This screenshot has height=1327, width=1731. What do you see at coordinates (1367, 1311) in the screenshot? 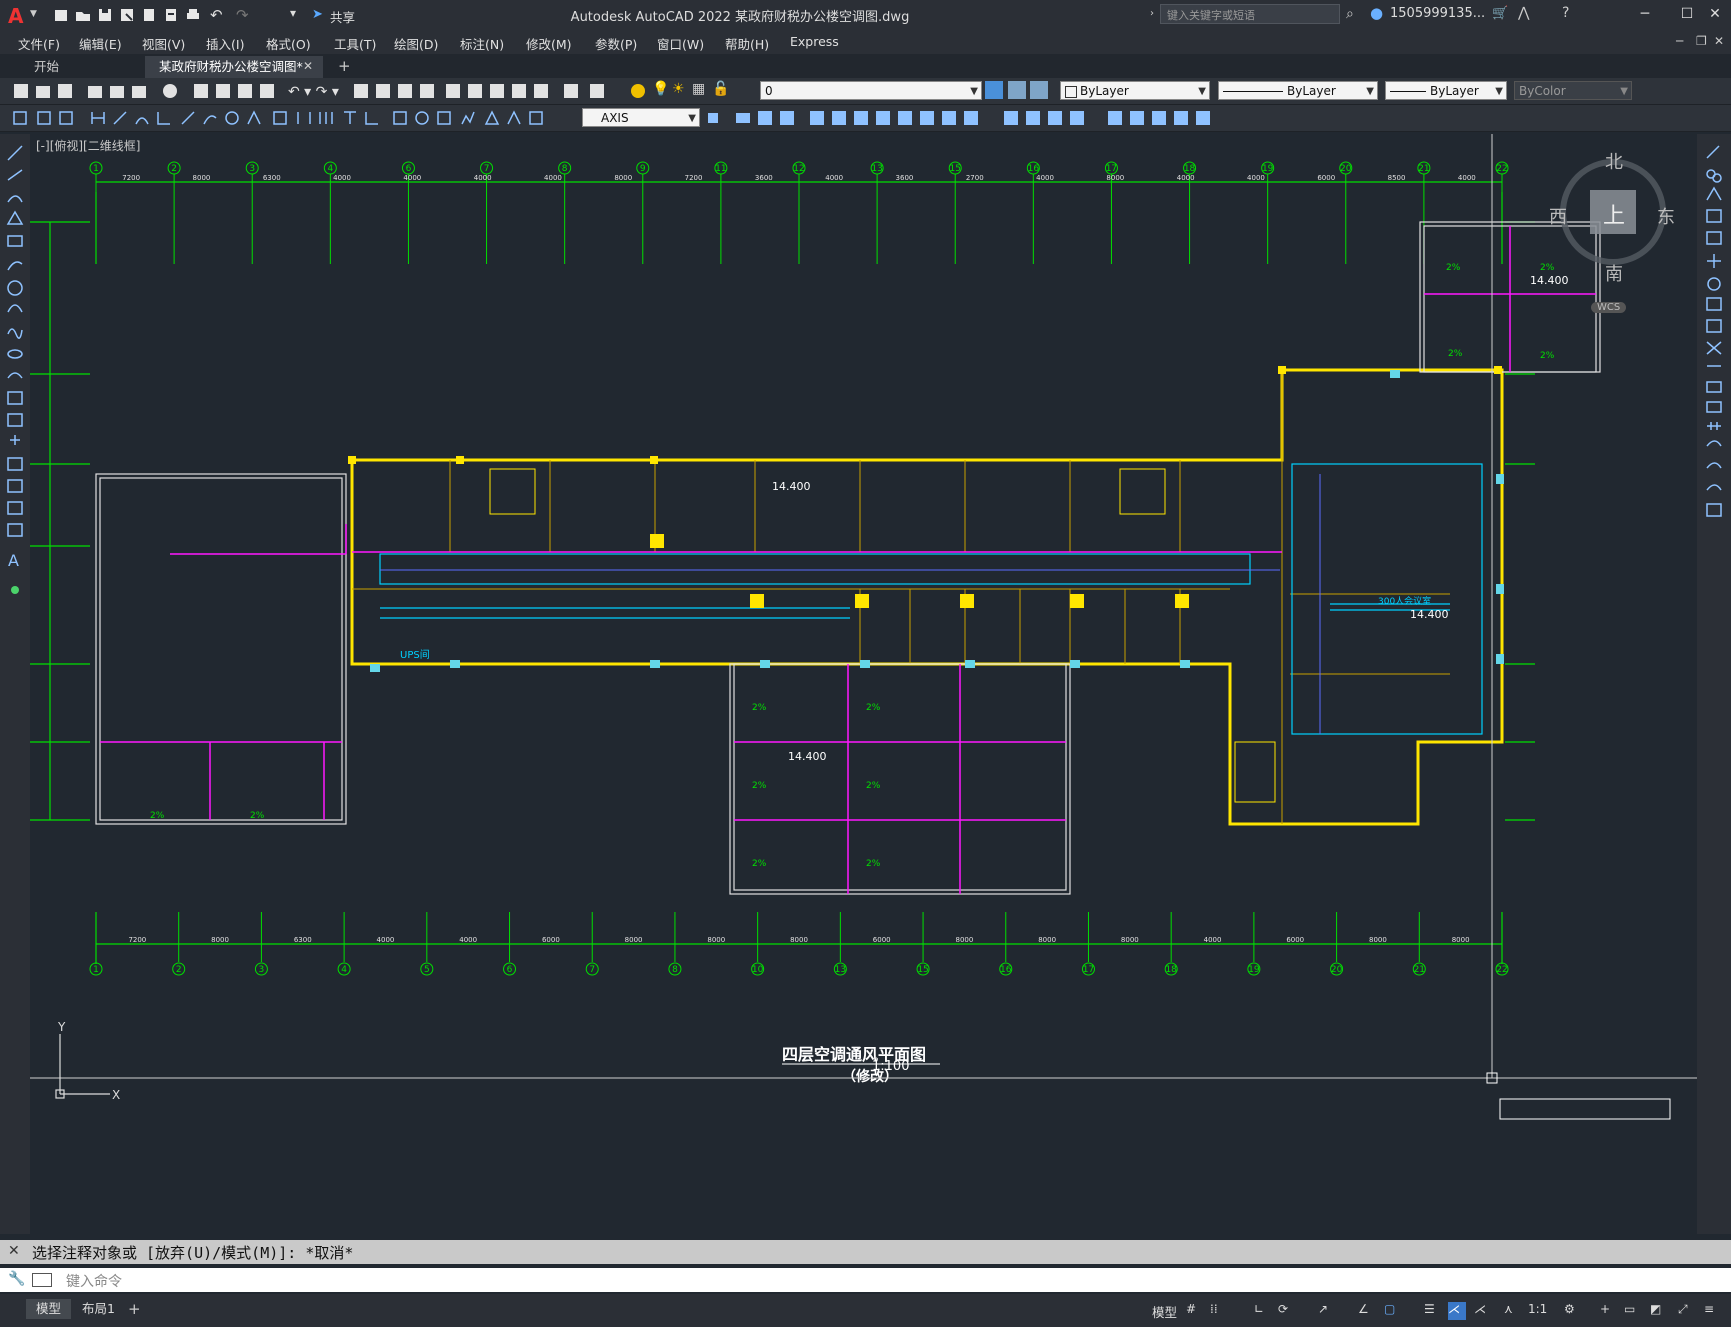
I see `osnap-tracking-icon: ∠` at bounding box center [1367, 1311].